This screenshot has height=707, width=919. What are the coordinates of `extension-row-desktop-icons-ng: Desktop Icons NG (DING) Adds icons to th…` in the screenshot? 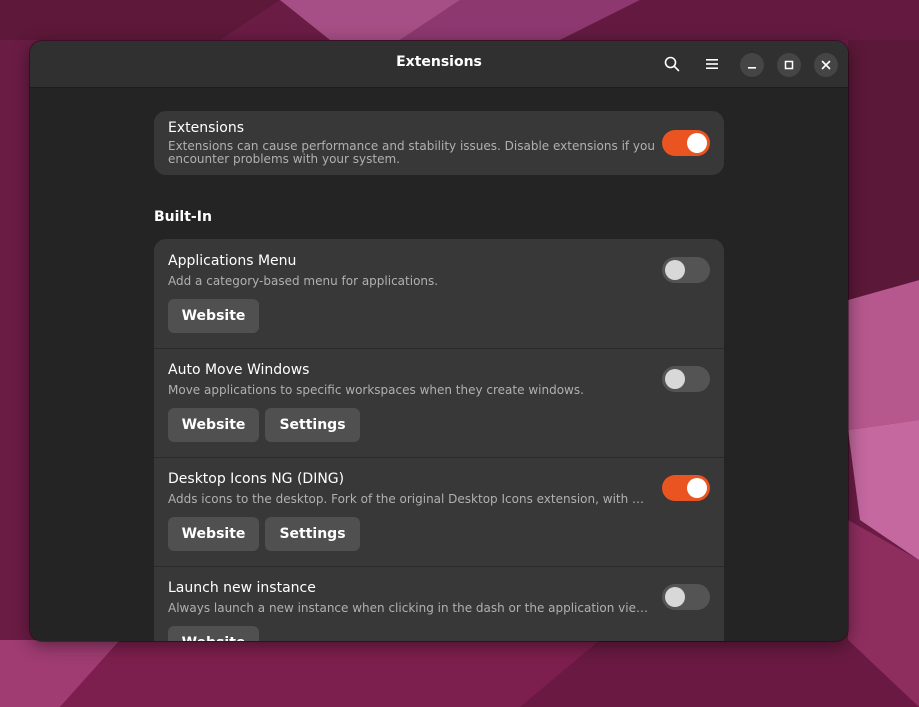 It's located at (439, 512).